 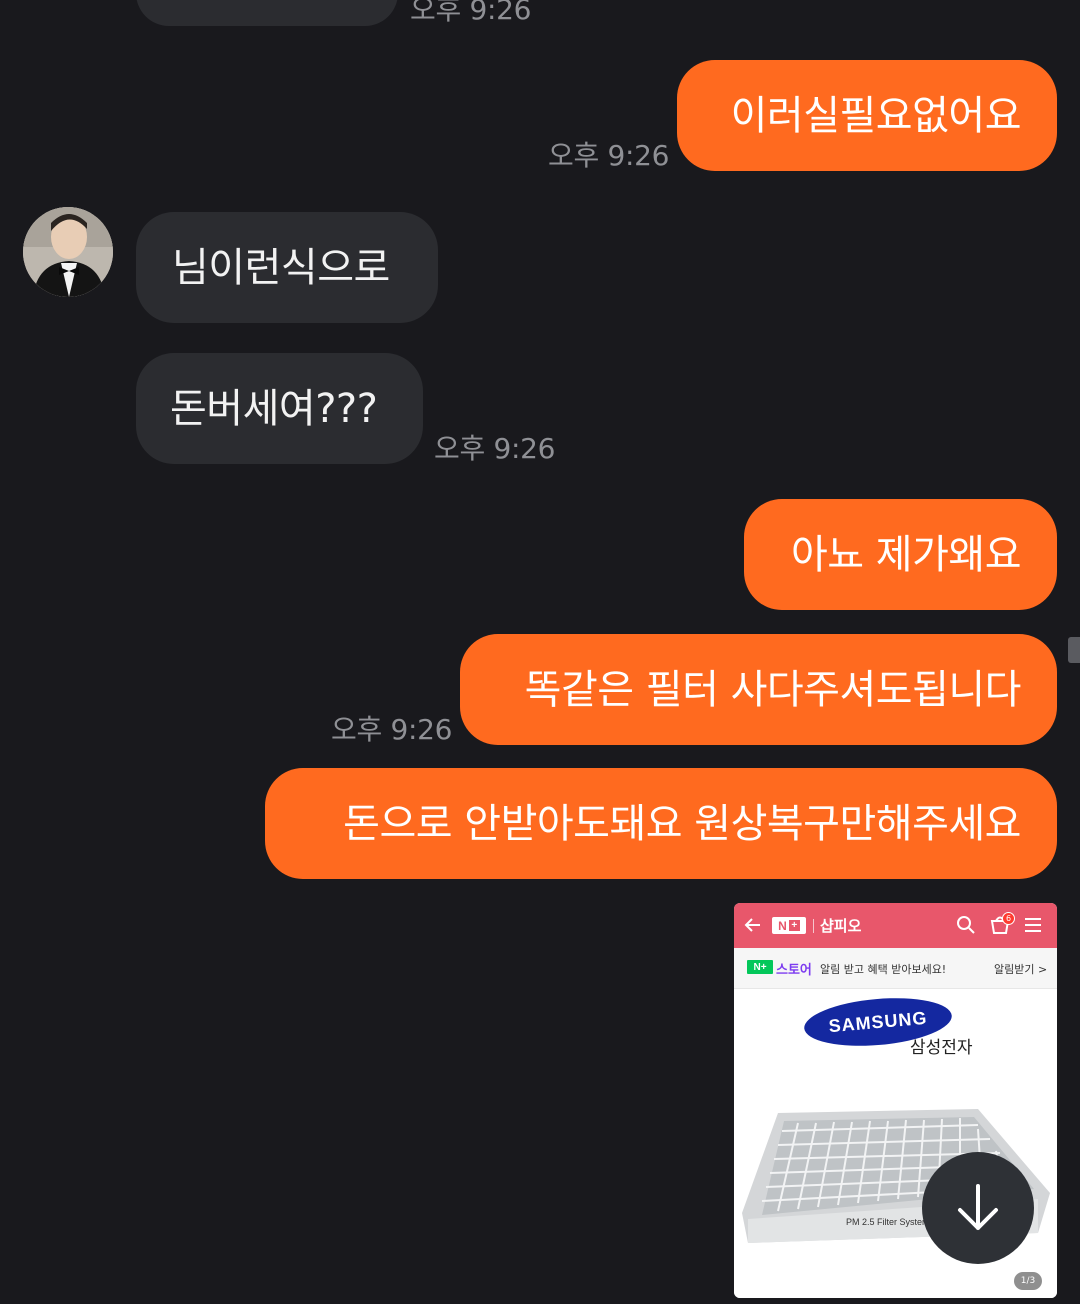 What do you see at coordinates (876, 115) in the screenshot?
I see `message-text: 이러실필요없어요` at bounding box center [876, 115].